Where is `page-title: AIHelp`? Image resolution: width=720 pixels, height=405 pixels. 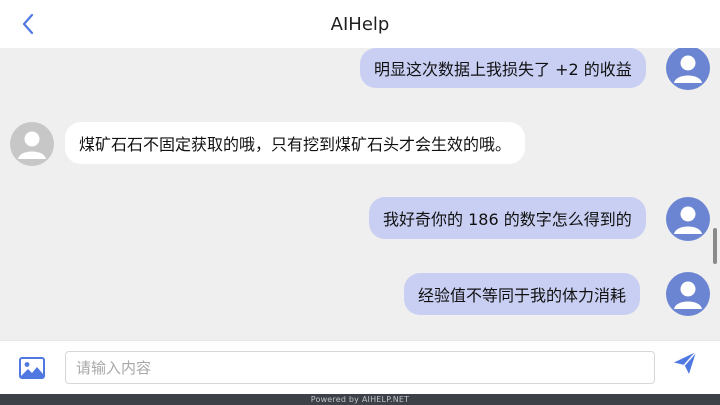
page-title: AIHelp is located at coordinates (360, 24).